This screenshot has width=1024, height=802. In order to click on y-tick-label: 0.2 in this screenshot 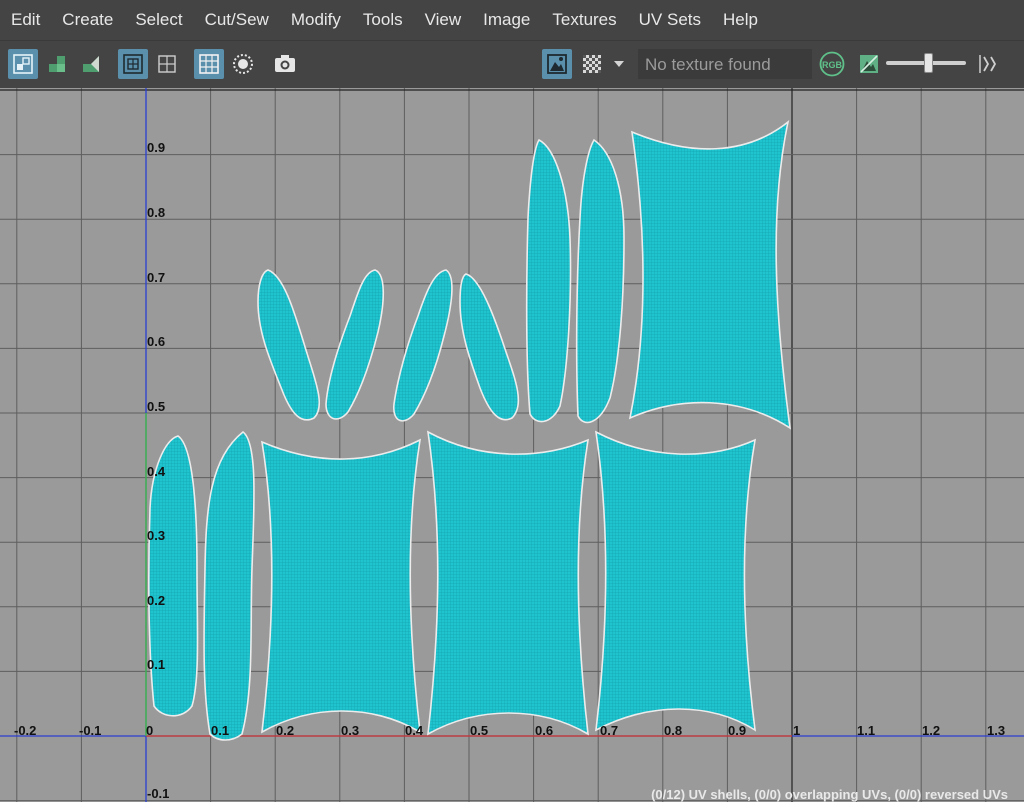, I will do `click(156, 600)`.